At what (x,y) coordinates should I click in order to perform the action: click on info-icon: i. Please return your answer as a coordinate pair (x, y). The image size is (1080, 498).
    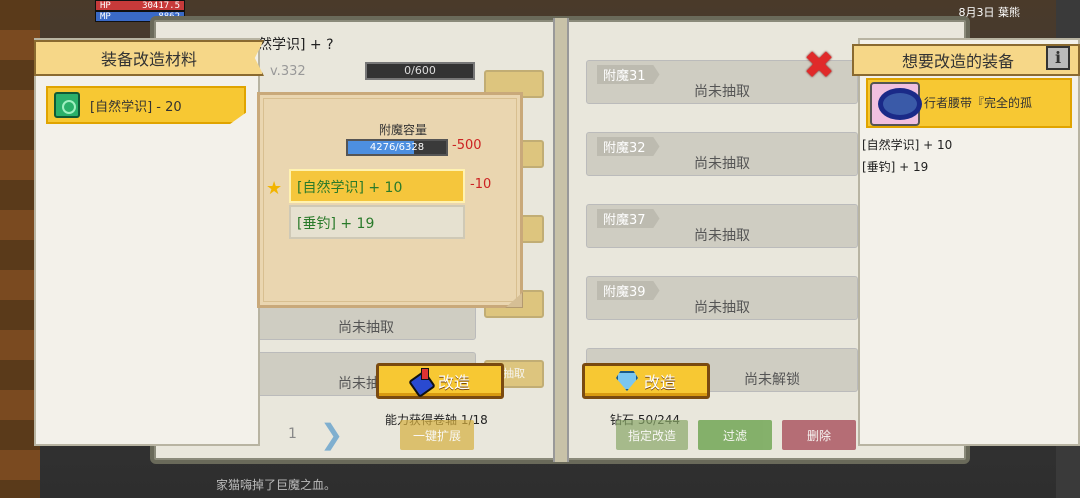
    Looking at the image, I should click on (1058, 58).